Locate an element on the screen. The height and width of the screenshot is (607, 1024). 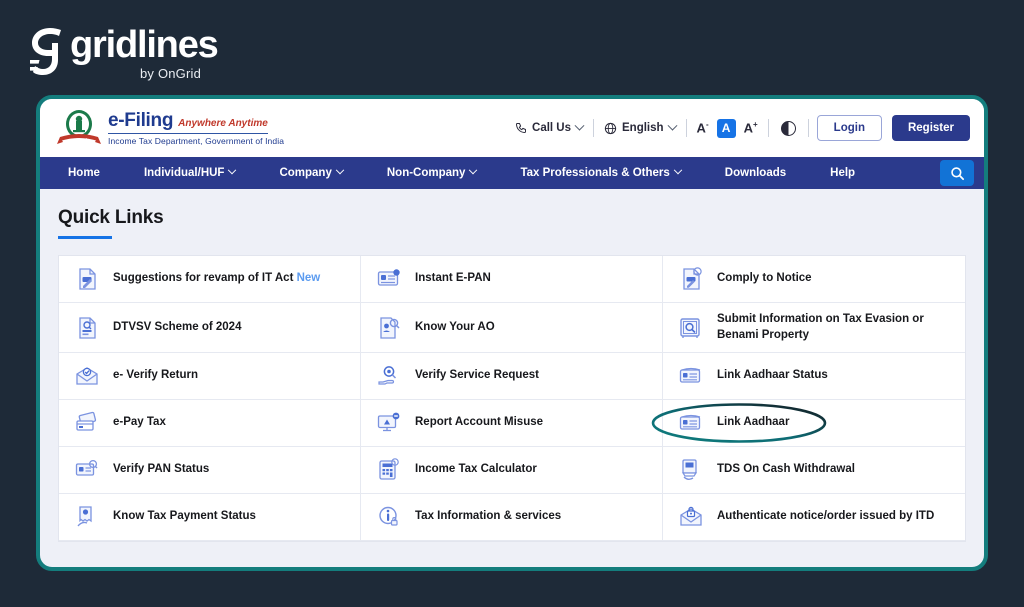
quick-link-income-tax-calculator: Income Tax Calculator is located at coordinates (512, 471).